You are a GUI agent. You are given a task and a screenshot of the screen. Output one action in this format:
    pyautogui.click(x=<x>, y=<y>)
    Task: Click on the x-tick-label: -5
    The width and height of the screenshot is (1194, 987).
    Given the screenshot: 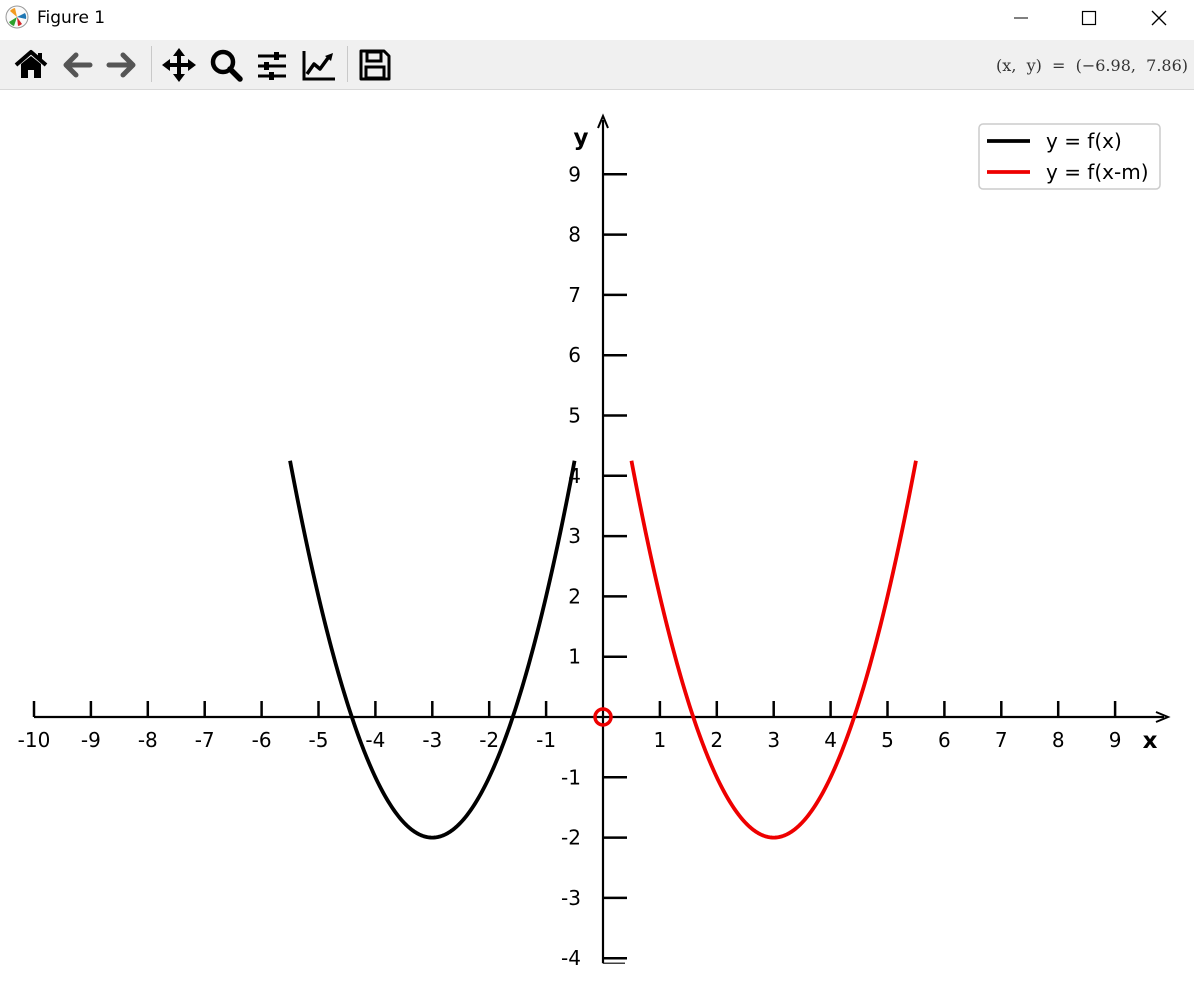 What is the action you would take?
    pyautogui.click(x=319, y=740)
    